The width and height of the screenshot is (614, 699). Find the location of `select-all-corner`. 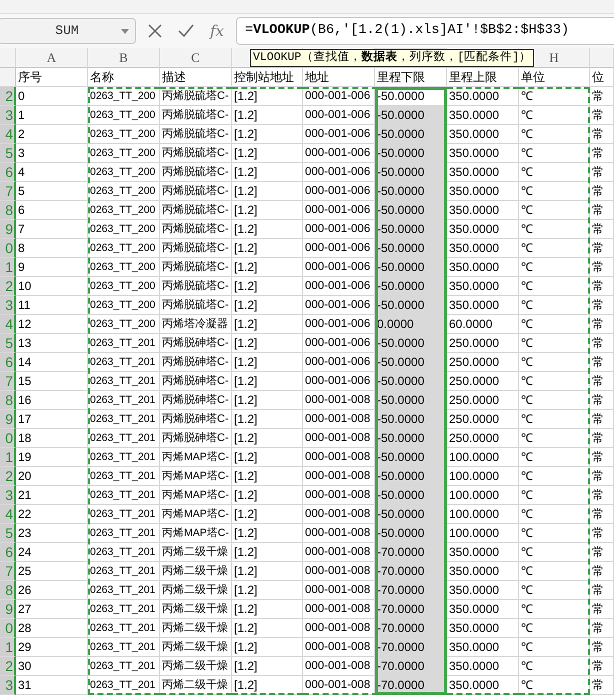

select-all-corner is located at coordinates (8, 58).